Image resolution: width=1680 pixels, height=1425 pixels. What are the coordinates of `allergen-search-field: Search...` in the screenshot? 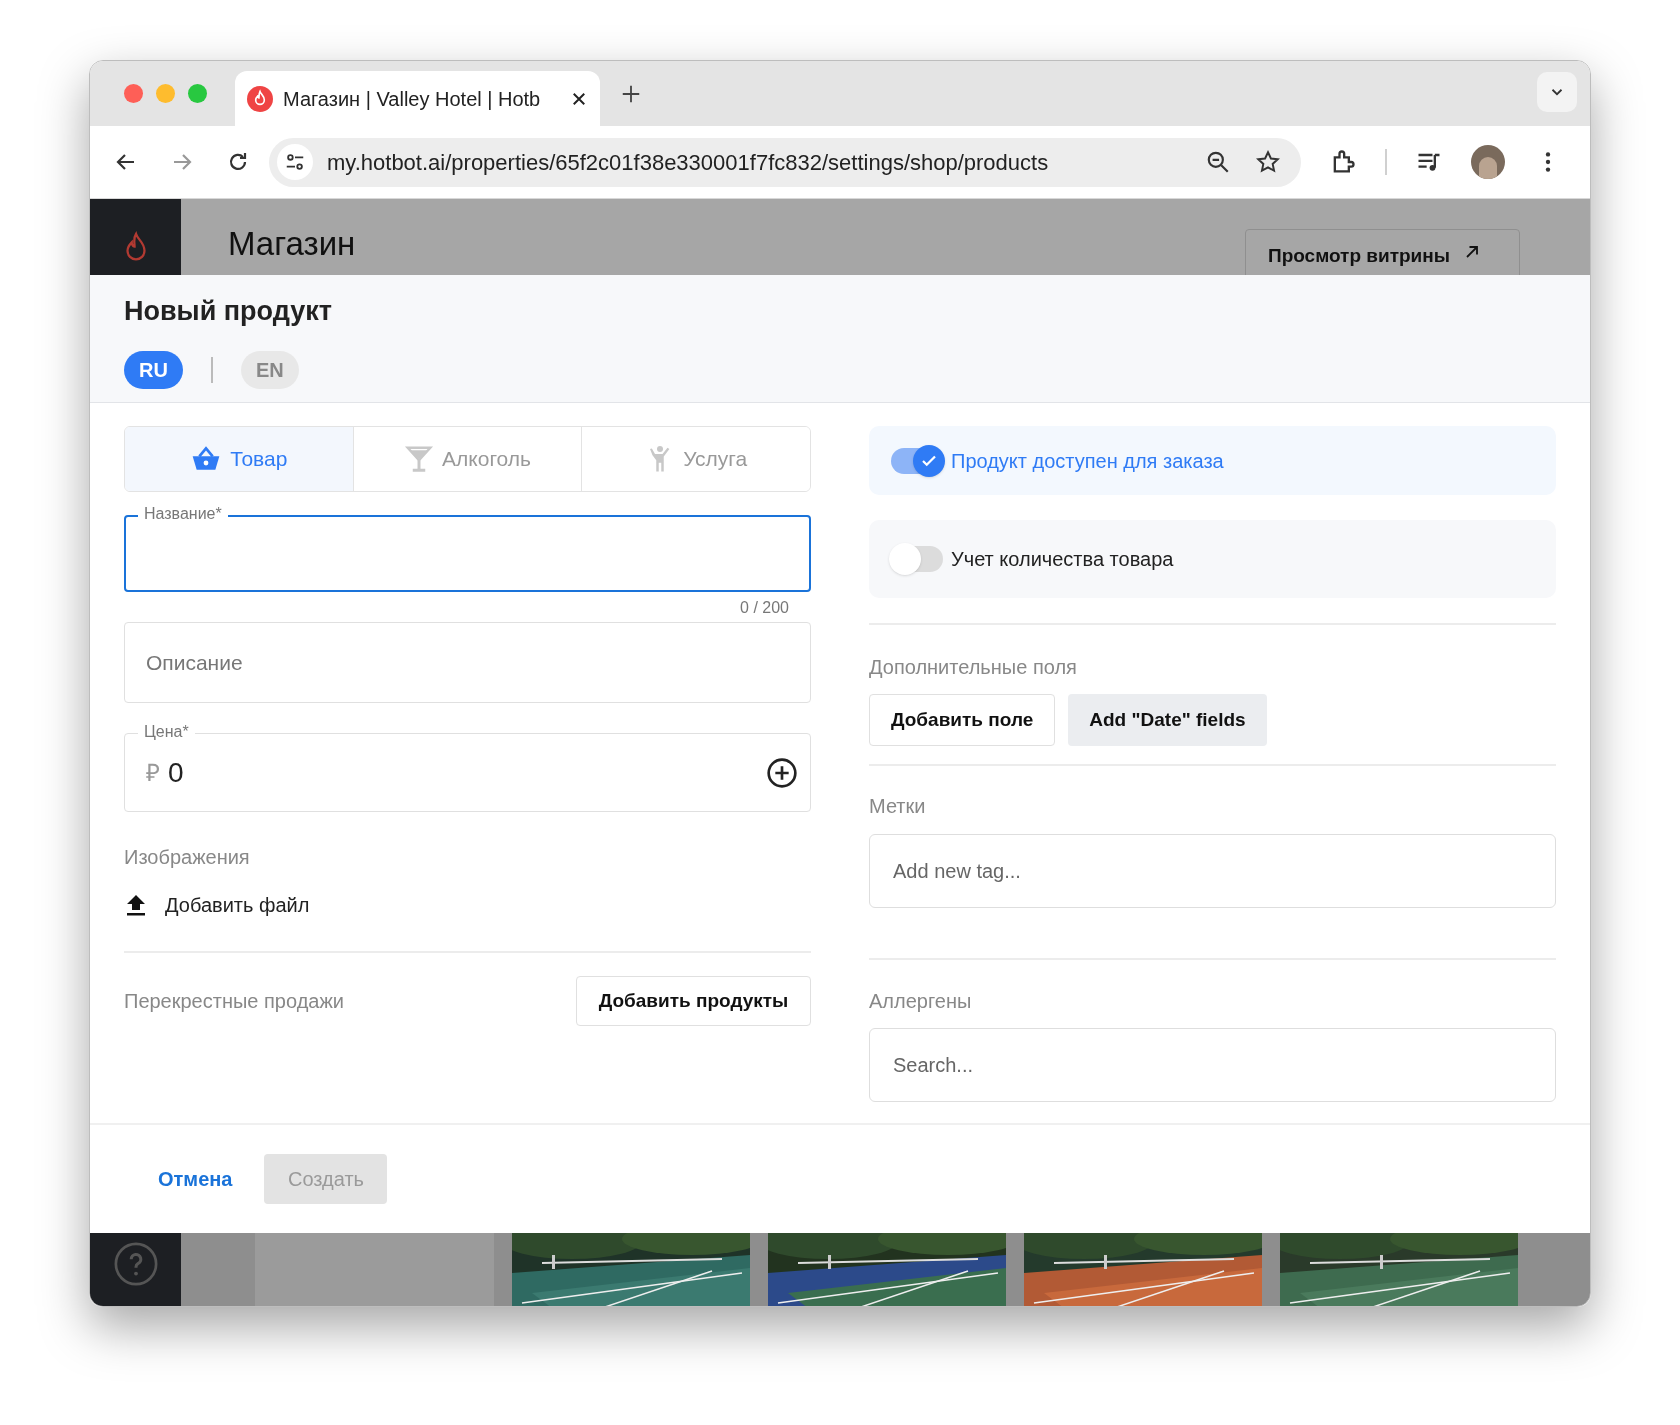 It's located at (1212, 1065).